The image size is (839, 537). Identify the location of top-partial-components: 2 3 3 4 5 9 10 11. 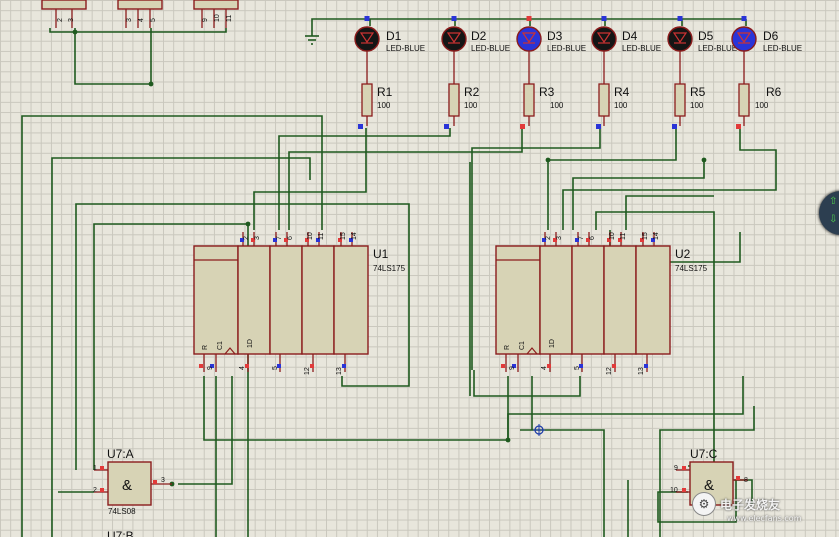
(140, 14).